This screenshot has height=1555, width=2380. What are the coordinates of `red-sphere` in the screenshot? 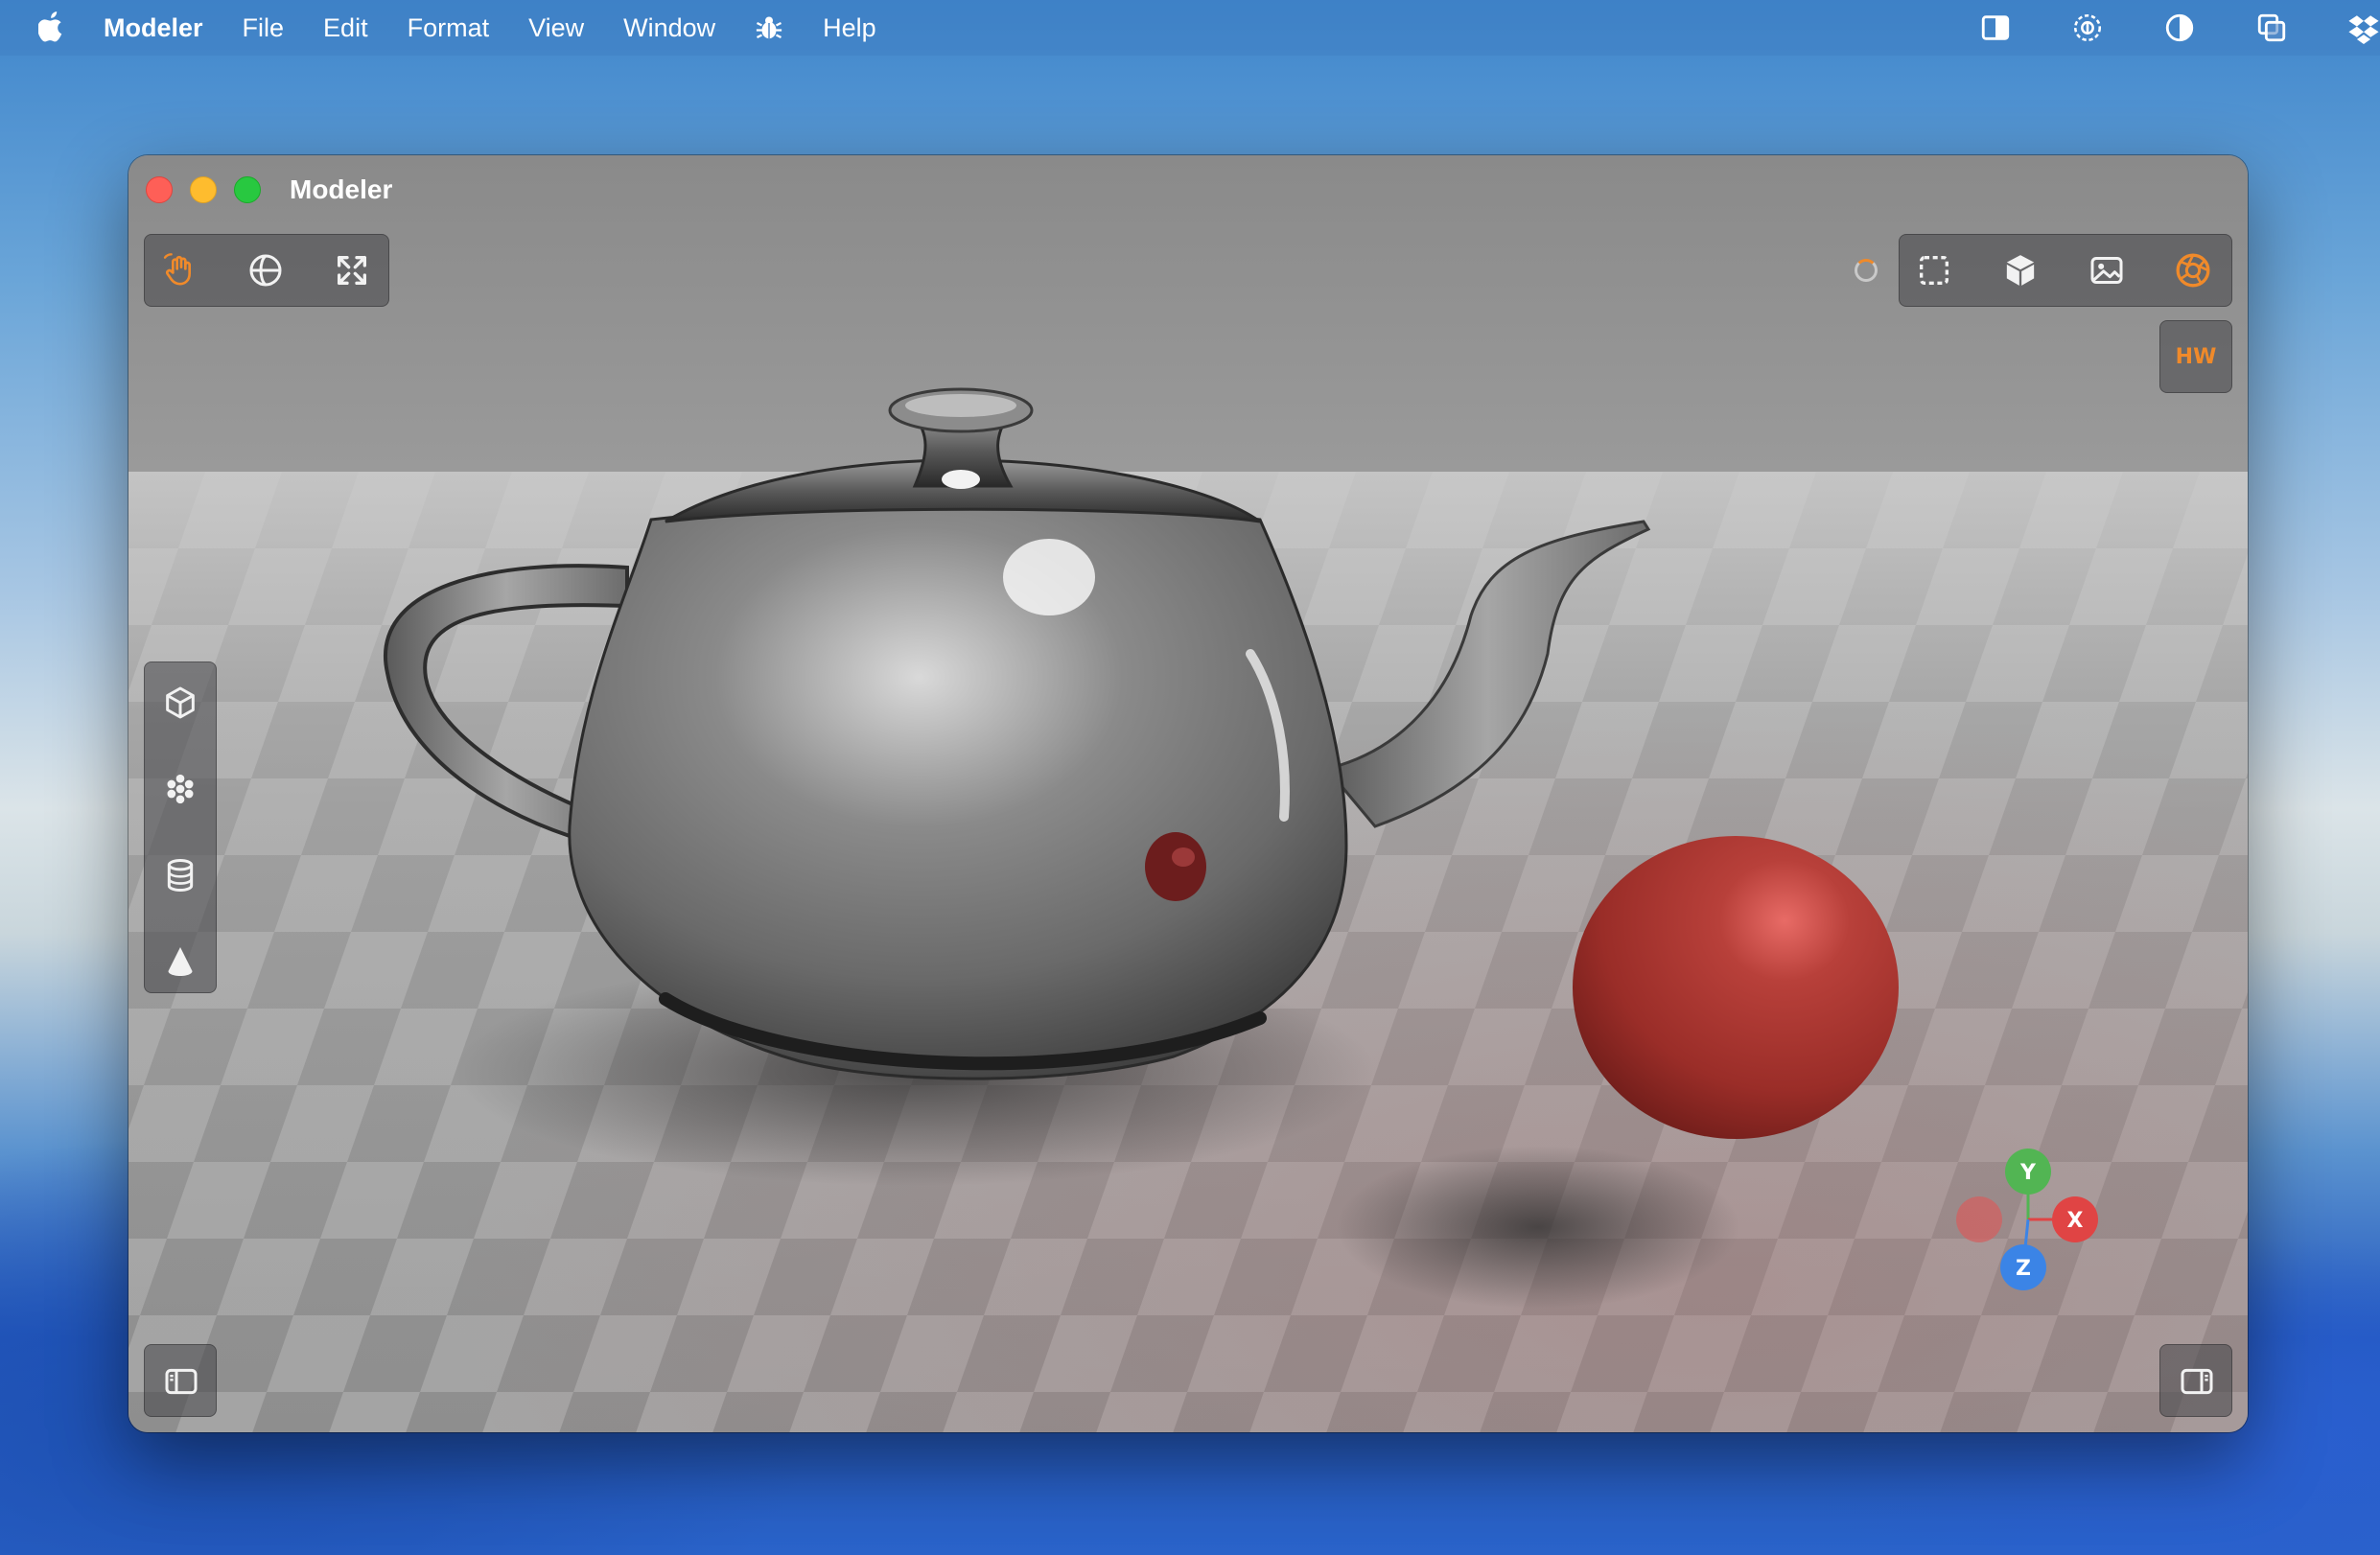 It's located at (1736, 987).